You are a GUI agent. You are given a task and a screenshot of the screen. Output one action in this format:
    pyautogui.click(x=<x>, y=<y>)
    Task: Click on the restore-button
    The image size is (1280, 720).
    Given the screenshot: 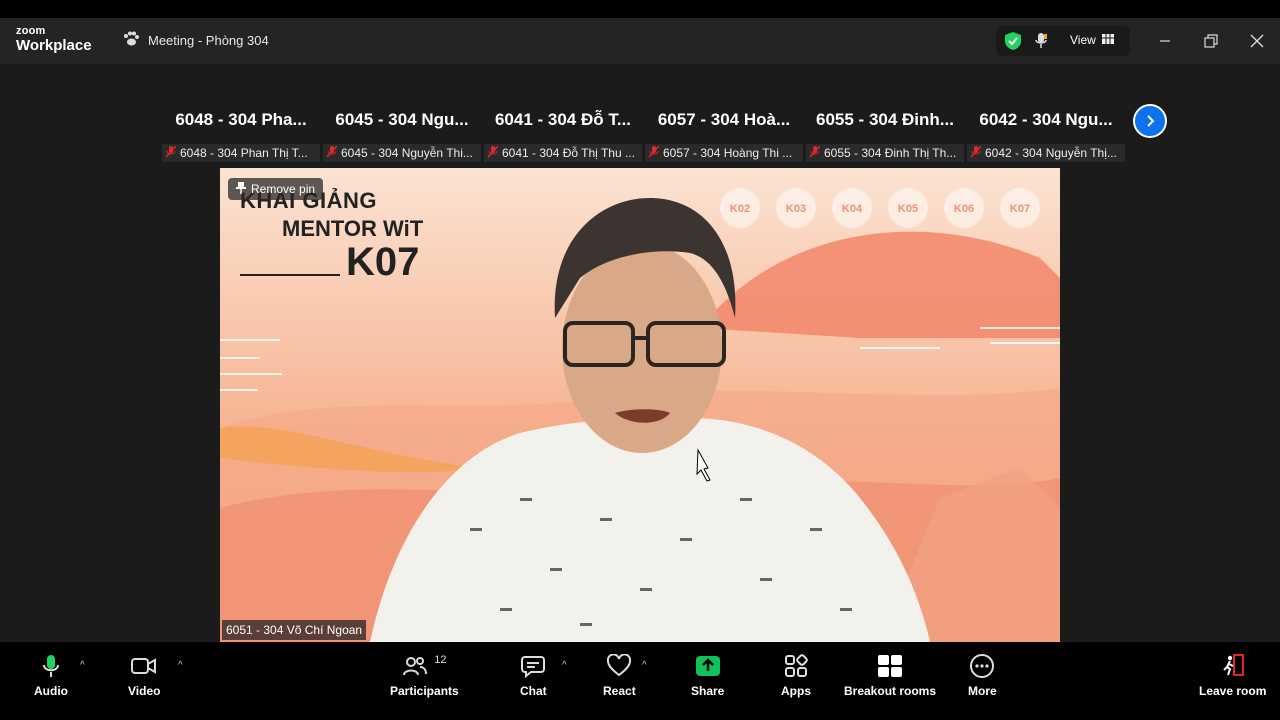 What is the action you would take?
    pyautogui.click(x=1211, y=41)
    